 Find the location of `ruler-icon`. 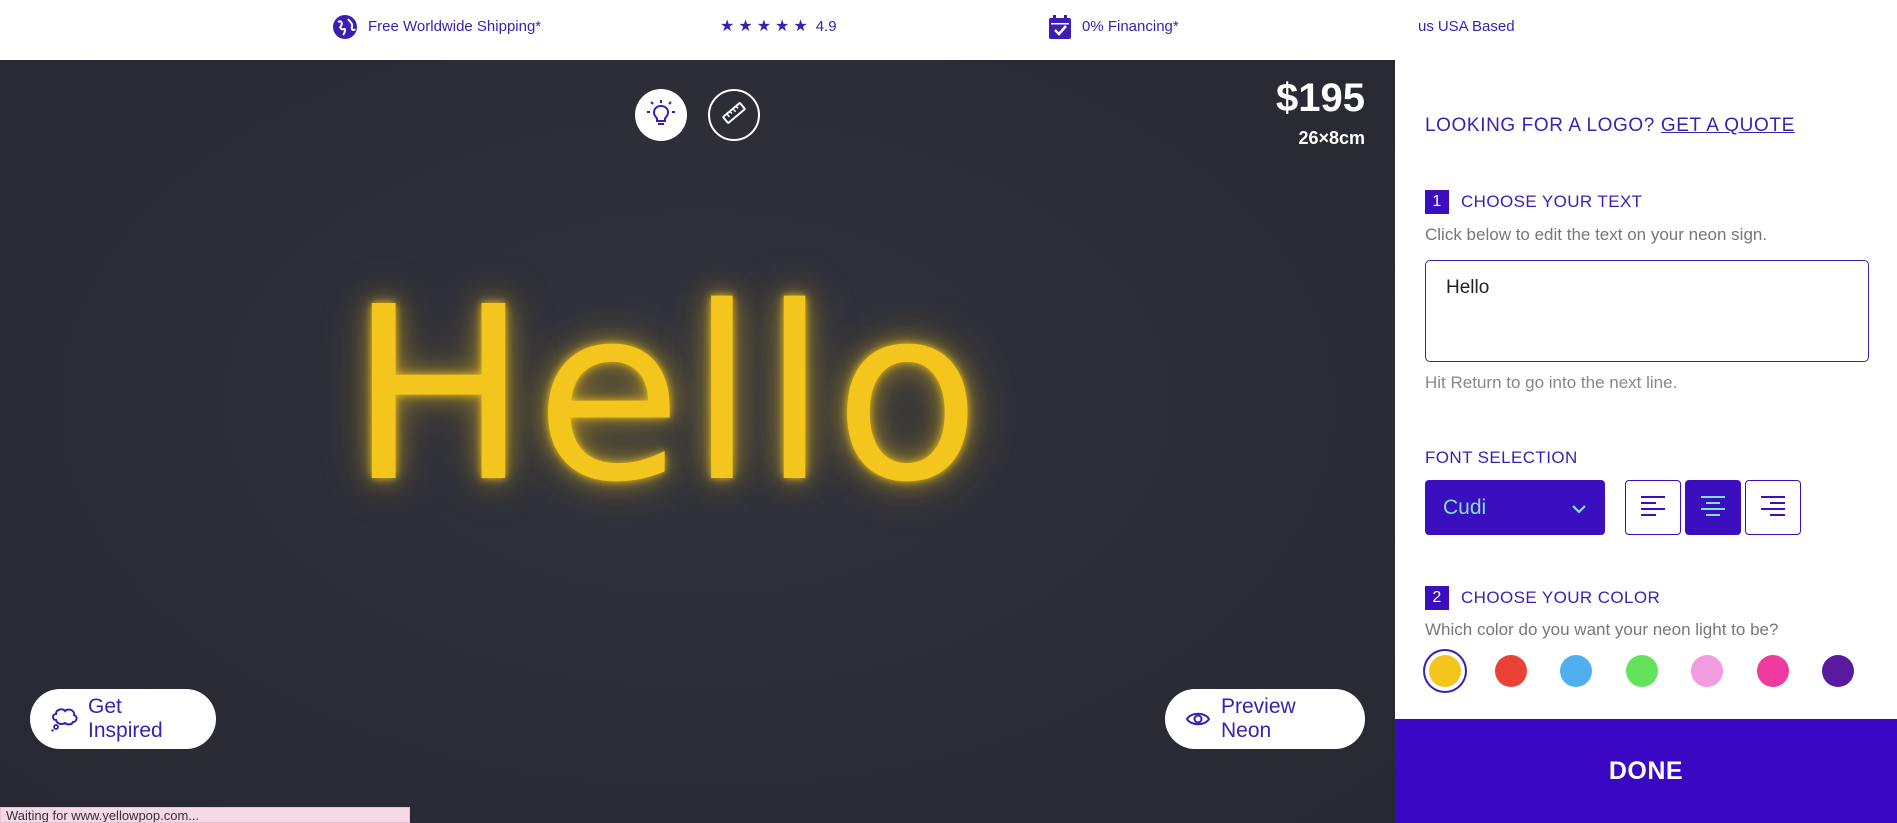

ruler-icon is located at coordinates (734, 115).